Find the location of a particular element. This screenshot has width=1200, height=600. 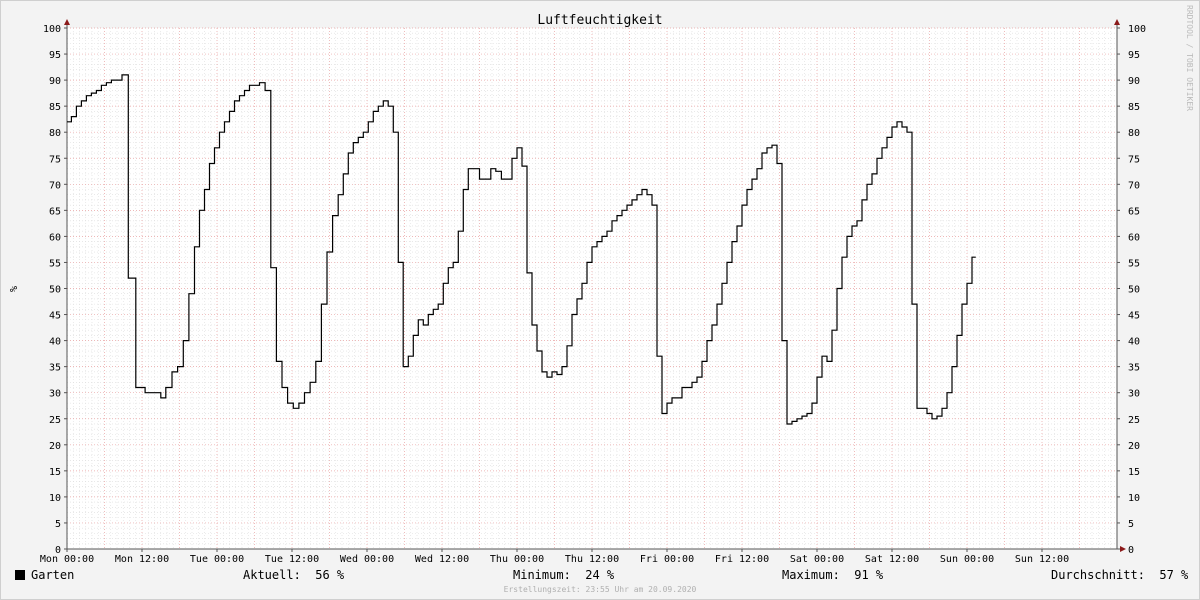

legend-series: Garten is located at coordinates (44, 575).